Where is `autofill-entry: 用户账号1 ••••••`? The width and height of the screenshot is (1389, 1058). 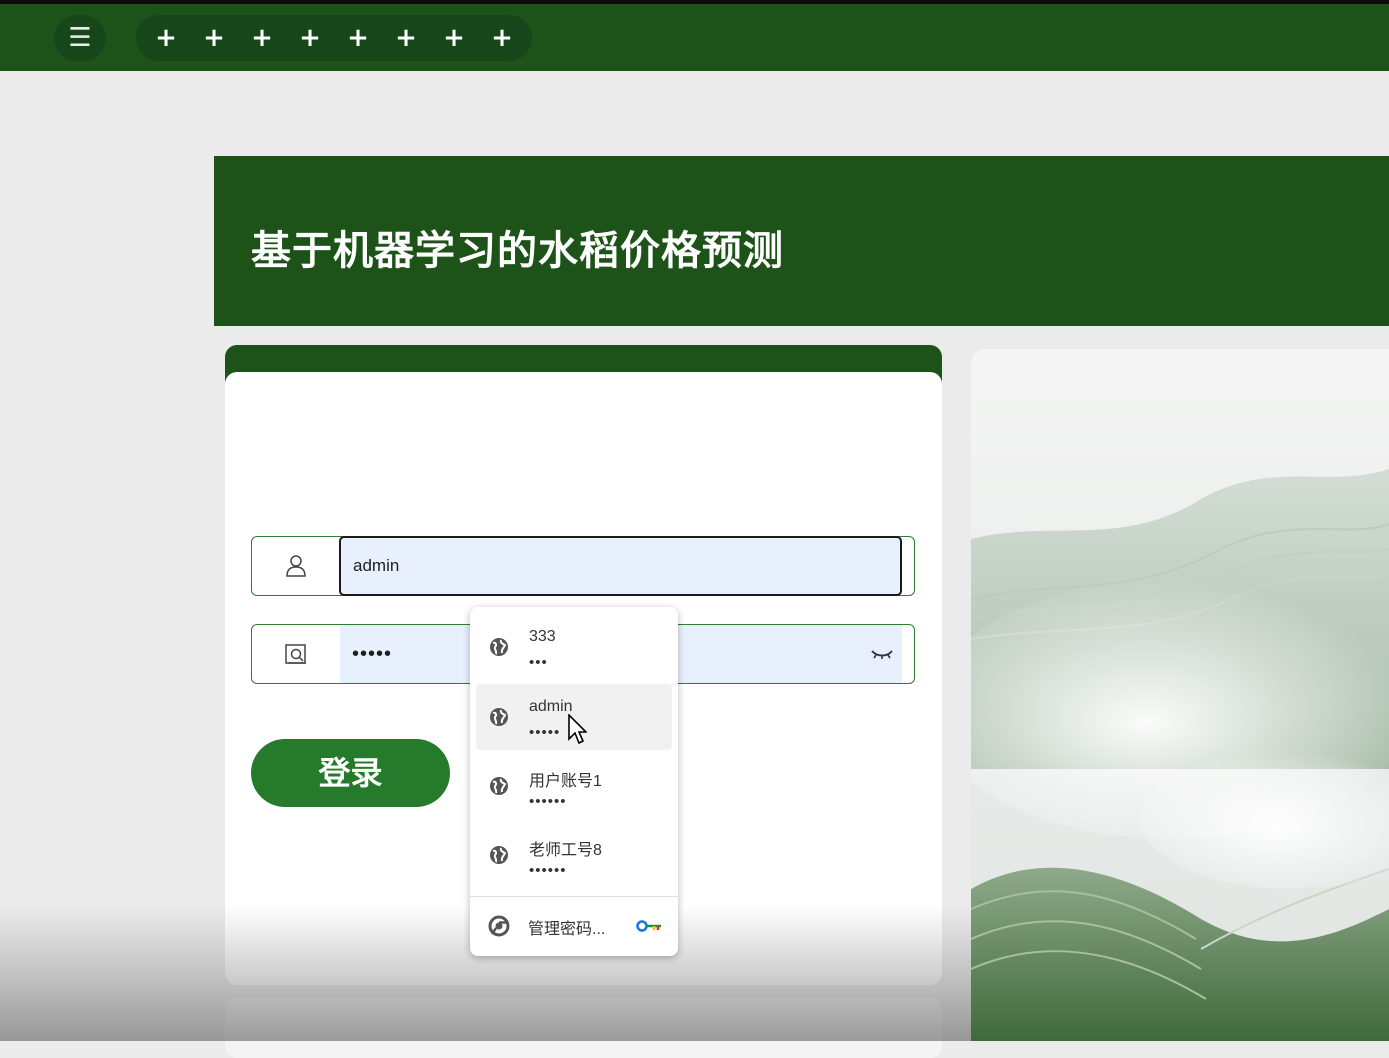
autofill-entry: 用户账号1 •••••• is located at coordinates (574, 786).